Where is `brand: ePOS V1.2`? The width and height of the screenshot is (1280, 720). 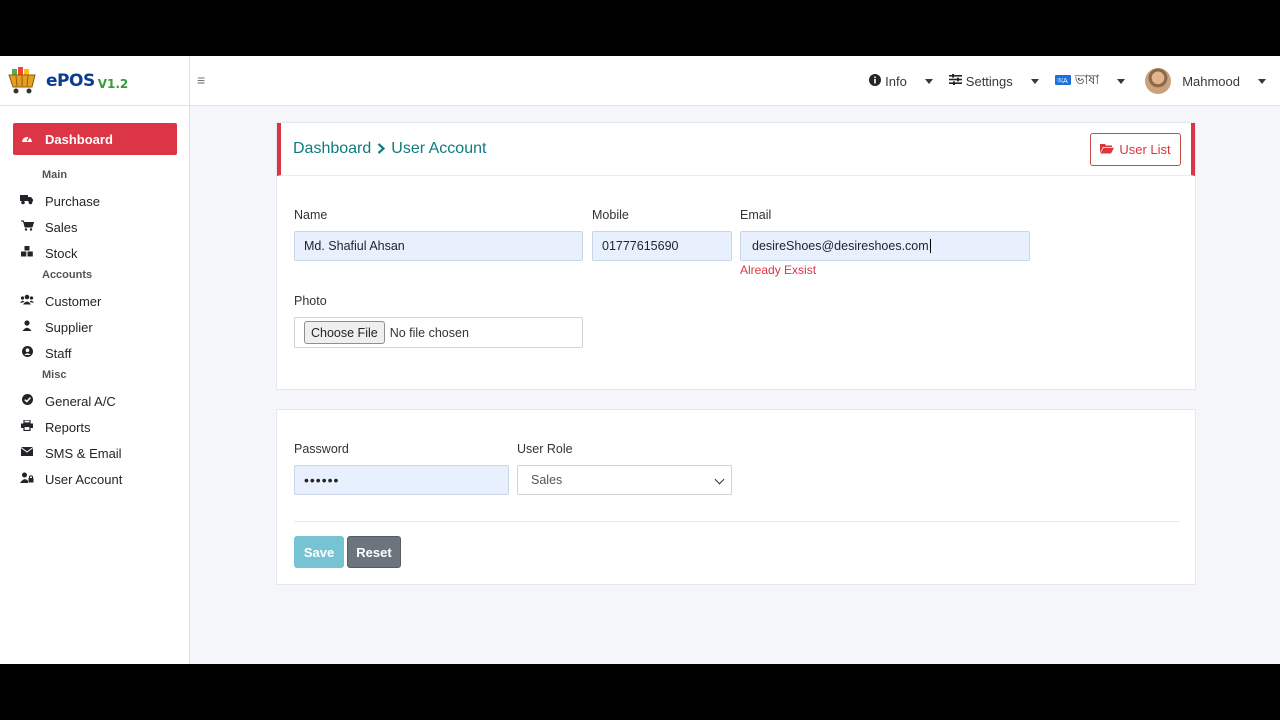 brand: ePOS V1.2 is located at coordinates (95, 81).